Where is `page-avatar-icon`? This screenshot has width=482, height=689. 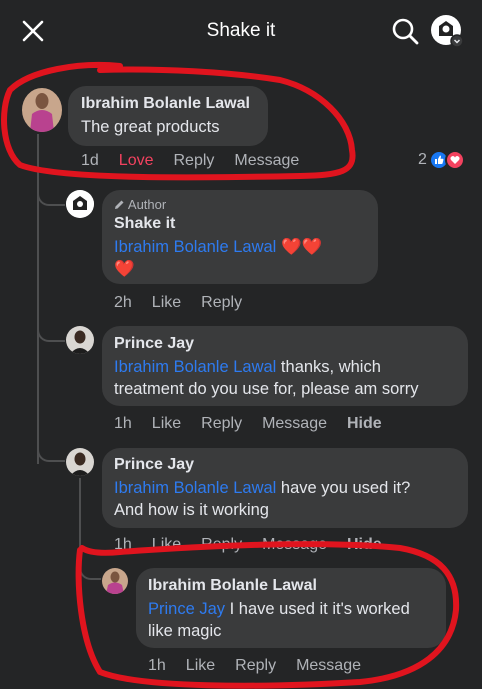 page-avatar-icon is located at coordinates (447, 31).